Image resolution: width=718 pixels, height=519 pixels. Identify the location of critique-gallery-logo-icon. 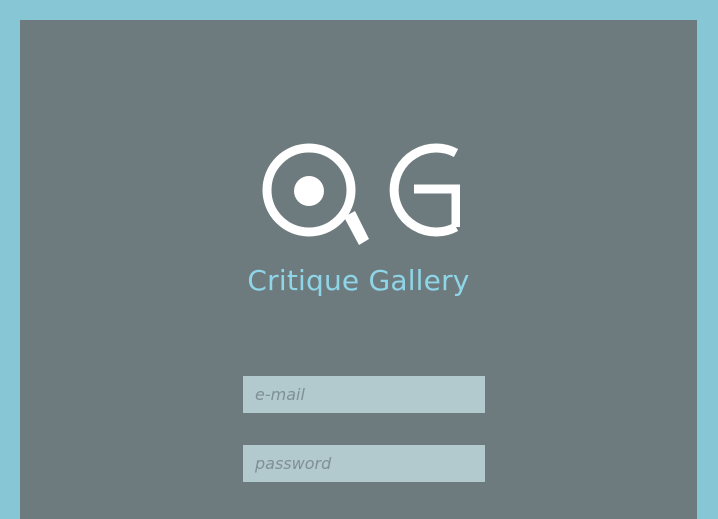
(361, 194).